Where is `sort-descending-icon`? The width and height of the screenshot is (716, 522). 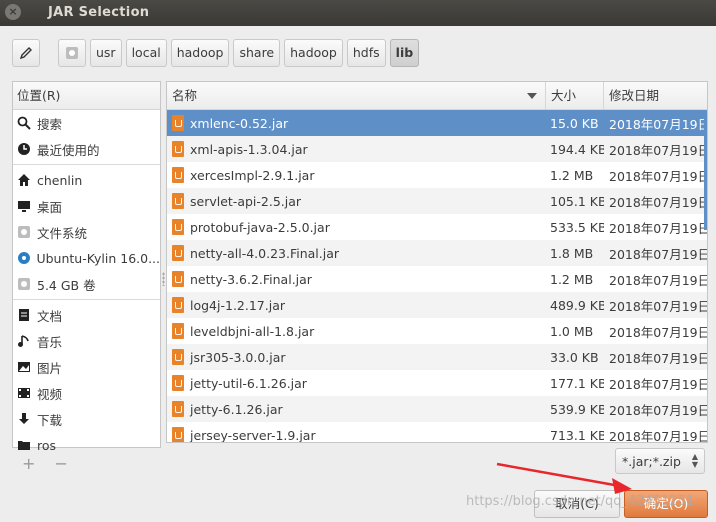
sort-descending-icon is located at coordinates (532, 96).